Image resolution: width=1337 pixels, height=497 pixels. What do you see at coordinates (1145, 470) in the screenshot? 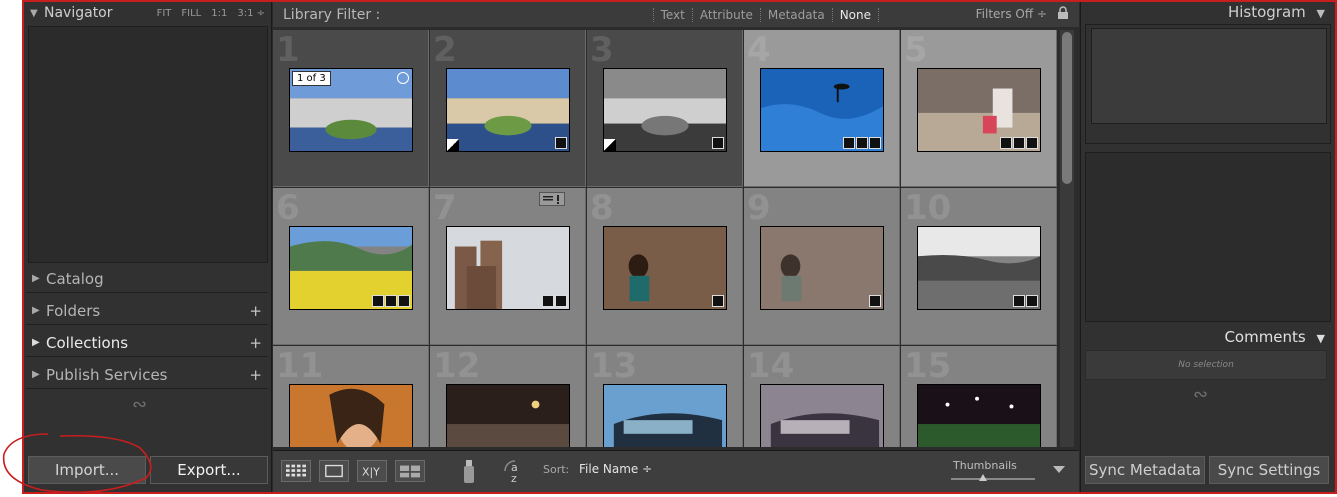
I see `sync-metadata-button: Sync Metadata` at bounding box center [1145, 470].